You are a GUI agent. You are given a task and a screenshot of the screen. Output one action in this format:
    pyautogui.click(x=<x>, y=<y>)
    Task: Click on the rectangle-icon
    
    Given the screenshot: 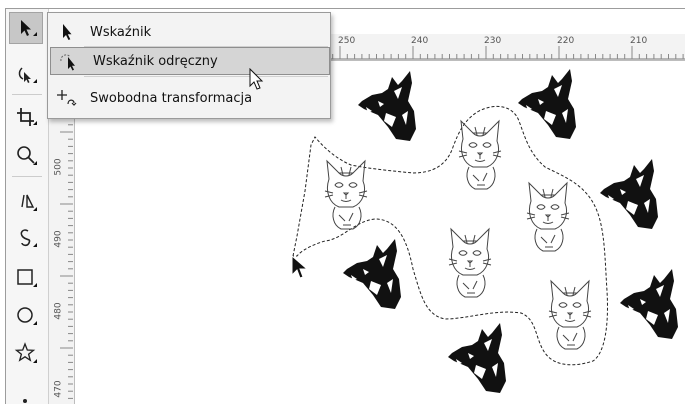 What is the action you would take?
    pyautogui.click(x=27, y=278)
    